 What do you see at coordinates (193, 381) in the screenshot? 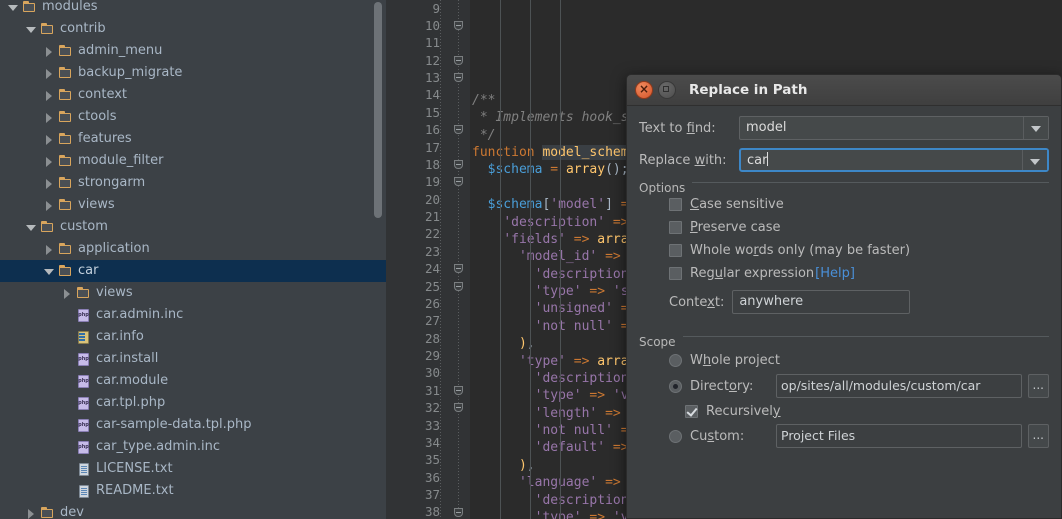
I see `tree-item-car-module: car.module` at bounding box center [193, 381].